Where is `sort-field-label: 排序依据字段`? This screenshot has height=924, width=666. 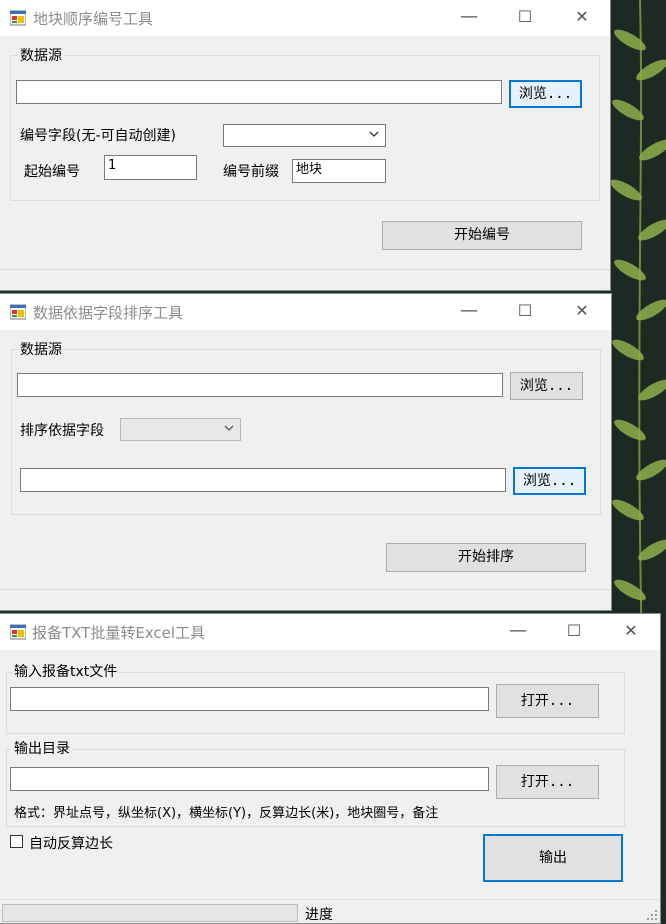 sort-field-label: 排序依据字段 is located at coordinates (62, 431).